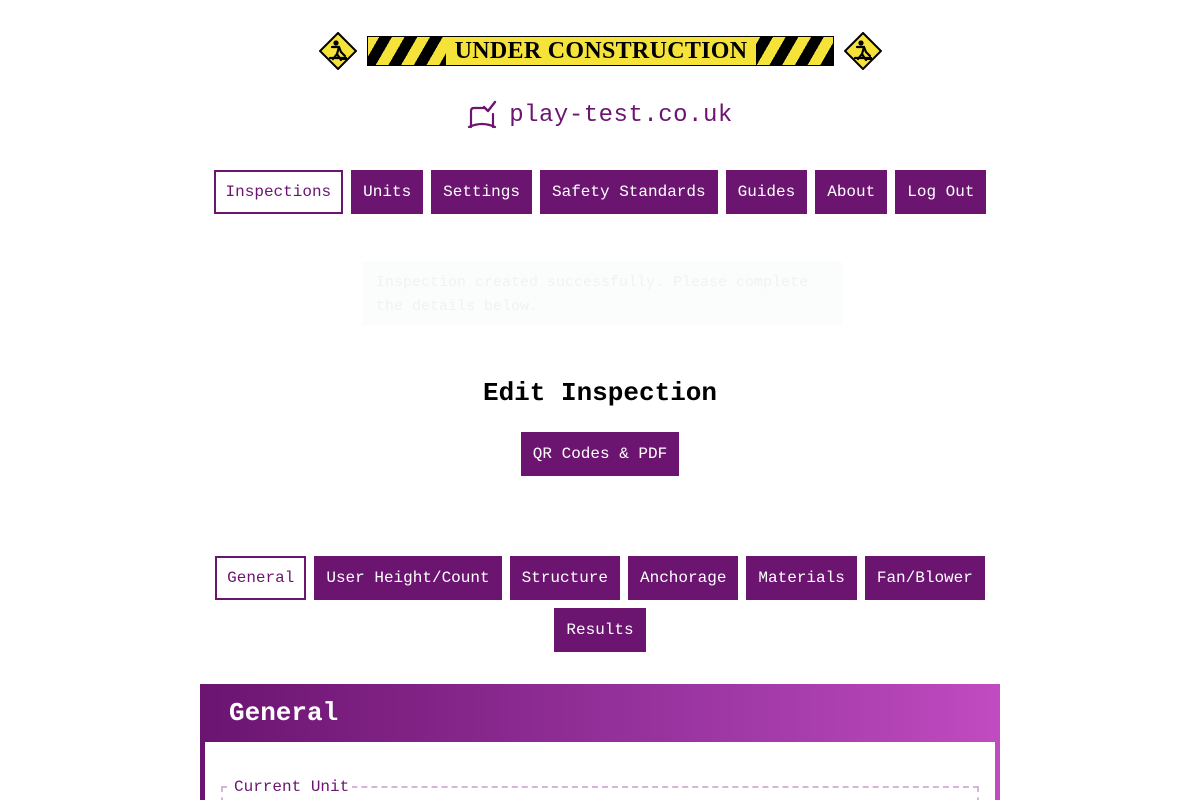 The height and width of the screenshot is (800, 1200). What do you see at coordinates (924, 578) in the screenshot?
I see `tab-fan-blower: Fan/Blower` at bounding box center [924, 578].